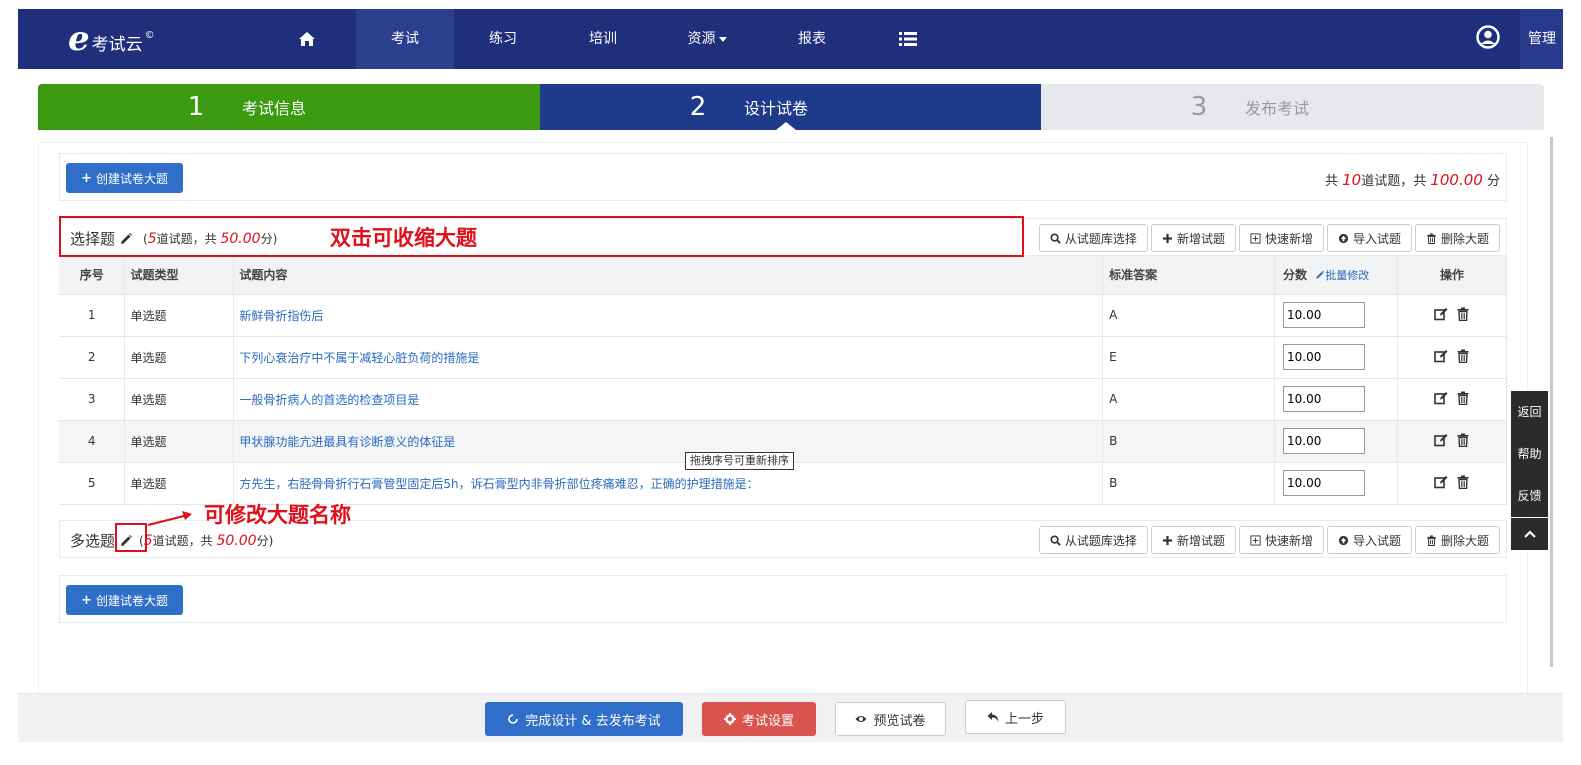 This screenshot has height=765, width=1581. What do you see at coordinates (277, 514) in the screenshot?
I see `rename-hint-text: 可修改大题名称` at bounding box center [277, 514].